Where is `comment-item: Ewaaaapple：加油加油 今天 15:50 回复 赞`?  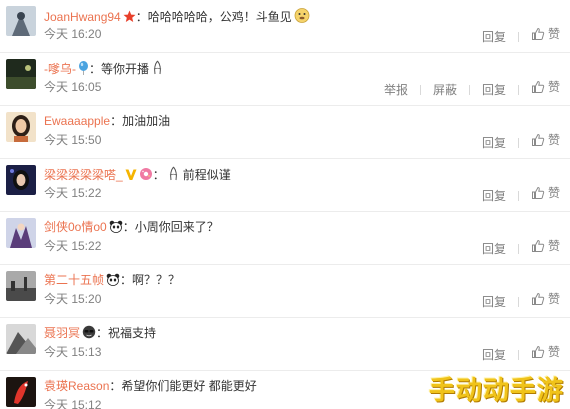
comment-item: Ewaaaapple：加油加油 今天 15:50 回复 赞 is located at coordinates (285, 132).